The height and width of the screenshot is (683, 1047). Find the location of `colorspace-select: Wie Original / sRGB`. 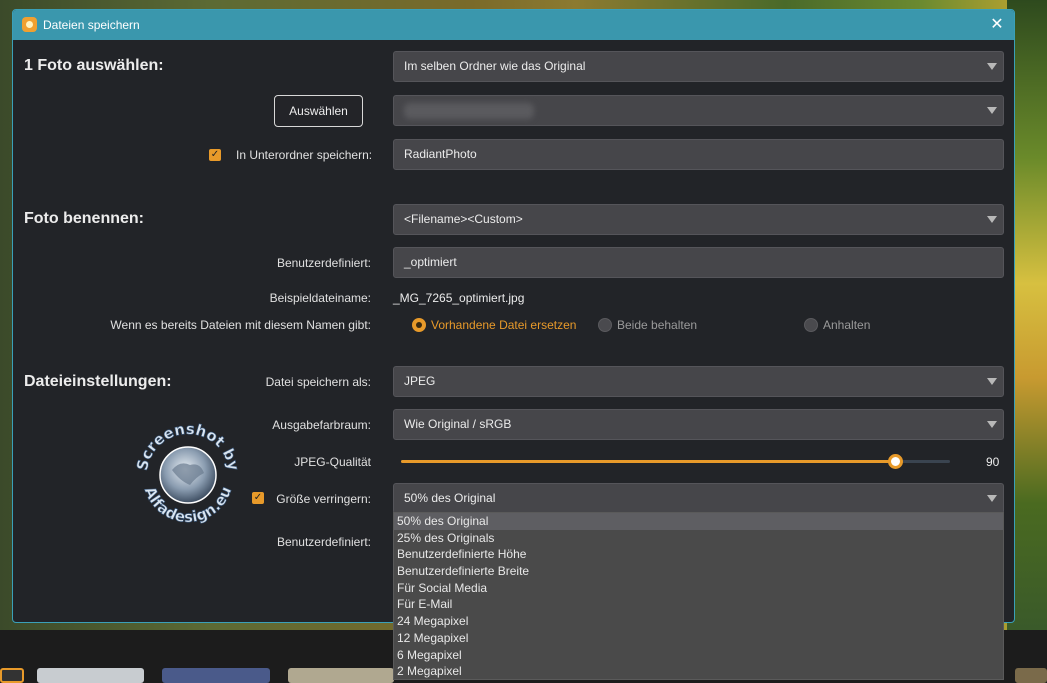

colorspace-select: Wie Original / sRGB is located at coordinates (698, 424).